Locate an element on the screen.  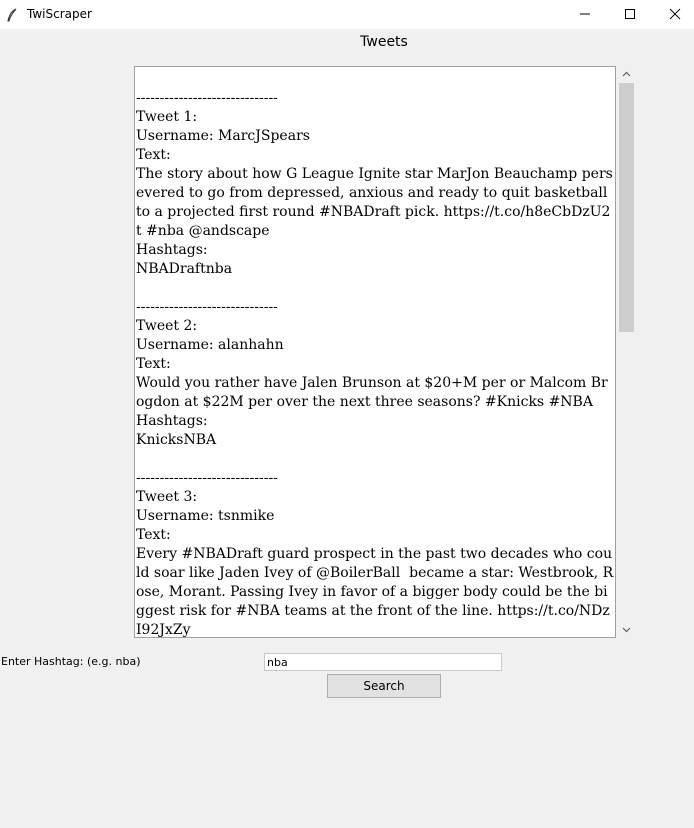
vertical-scrollbar is located at coordinates (626, 352).